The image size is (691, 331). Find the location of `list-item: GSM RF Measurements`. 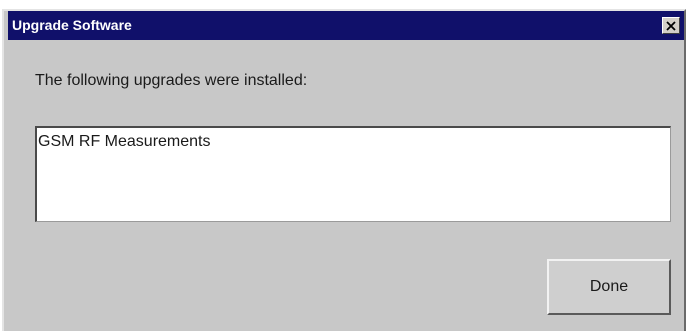

list-item: GSM RF Measurements is located at coordinates (124, 142).